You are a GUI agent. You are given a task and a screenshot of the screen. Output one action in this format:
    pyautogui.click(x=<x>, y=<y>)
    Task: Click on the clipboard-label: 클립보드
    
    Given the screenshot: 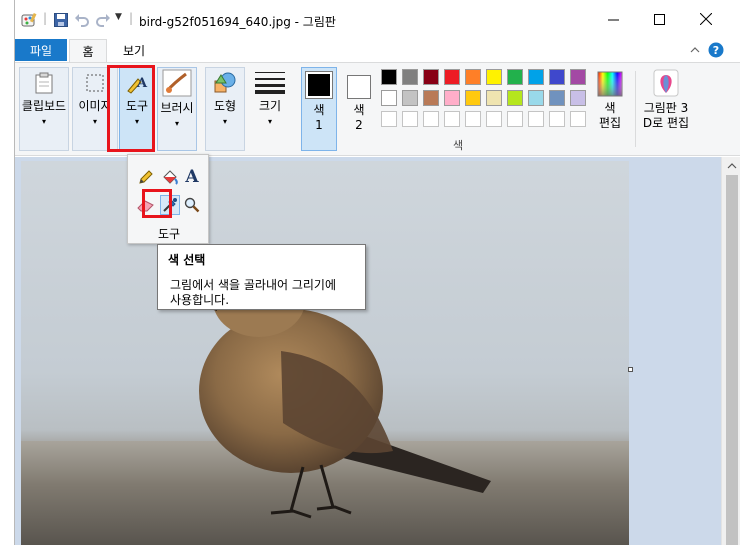 What is the action you would take?
    pyautogui.click(x=44, y=106)
    